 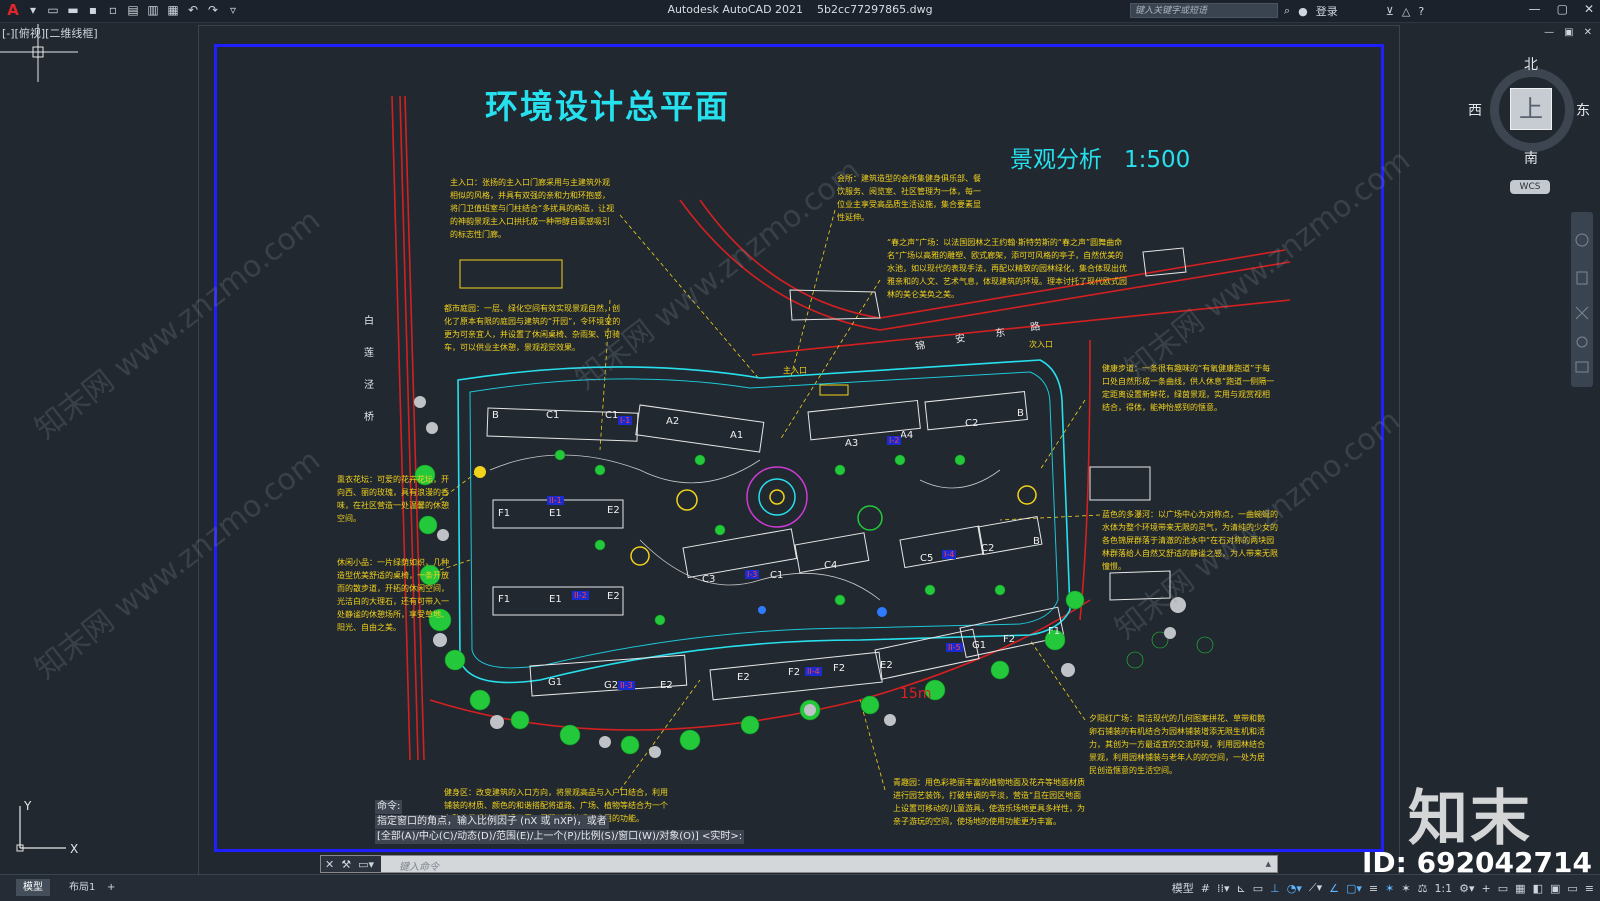 What do you see at coordinates (831, 565) in the screenshot?
I see `building-label: C4` at bounding box center [831, 565].